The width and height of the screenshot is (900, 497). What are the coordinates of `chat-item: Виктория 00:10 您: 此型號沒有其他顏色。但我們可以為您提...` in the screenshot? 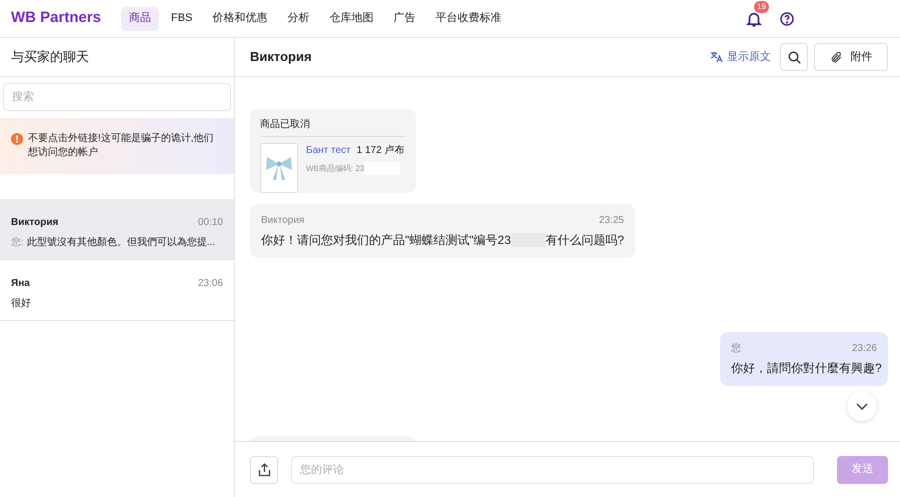 It's located at (117, 229).